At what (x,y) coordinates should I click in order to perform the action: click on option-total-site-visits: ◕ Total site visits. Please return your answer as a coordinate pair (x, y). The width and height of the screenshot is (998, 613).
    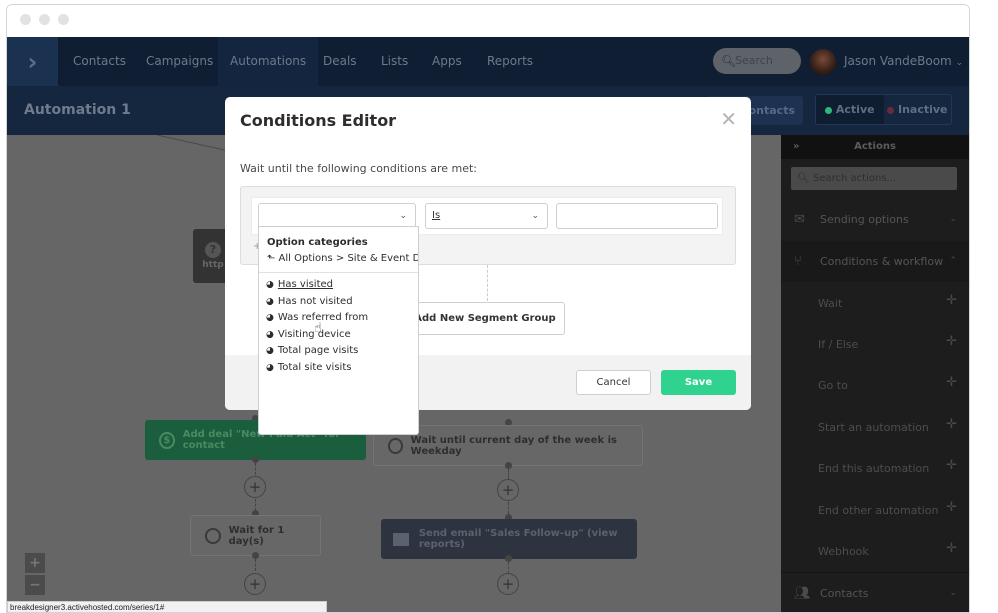
    Looking at the image, I should click on (342, 368).